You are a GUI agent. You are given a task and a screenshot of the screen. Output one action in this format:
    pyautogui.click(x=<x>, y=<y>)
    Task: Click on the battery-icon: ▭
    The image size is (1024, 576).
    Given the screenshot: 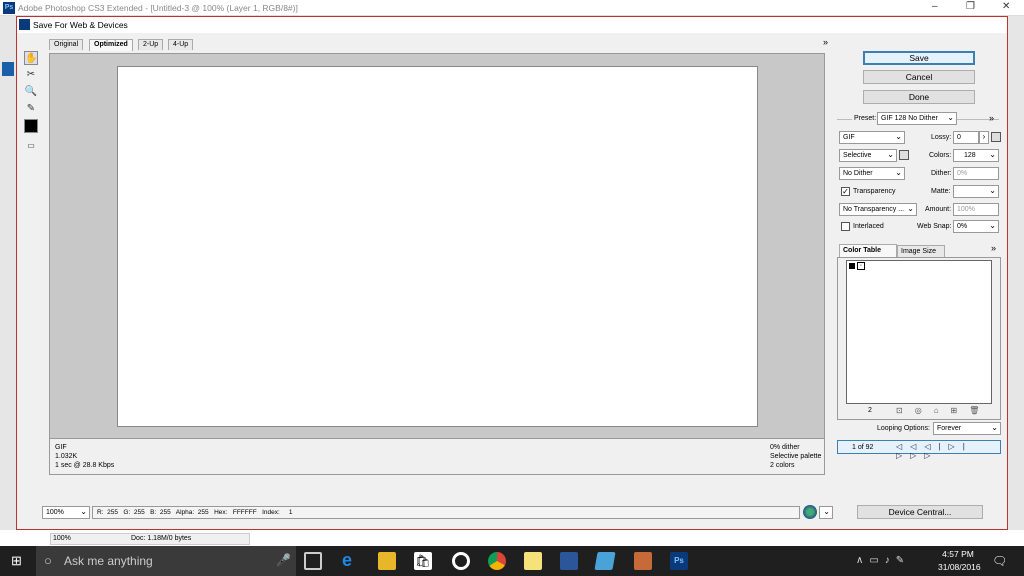 What is the action you would take?
    pyautogui.click(x=876, y=560)
    